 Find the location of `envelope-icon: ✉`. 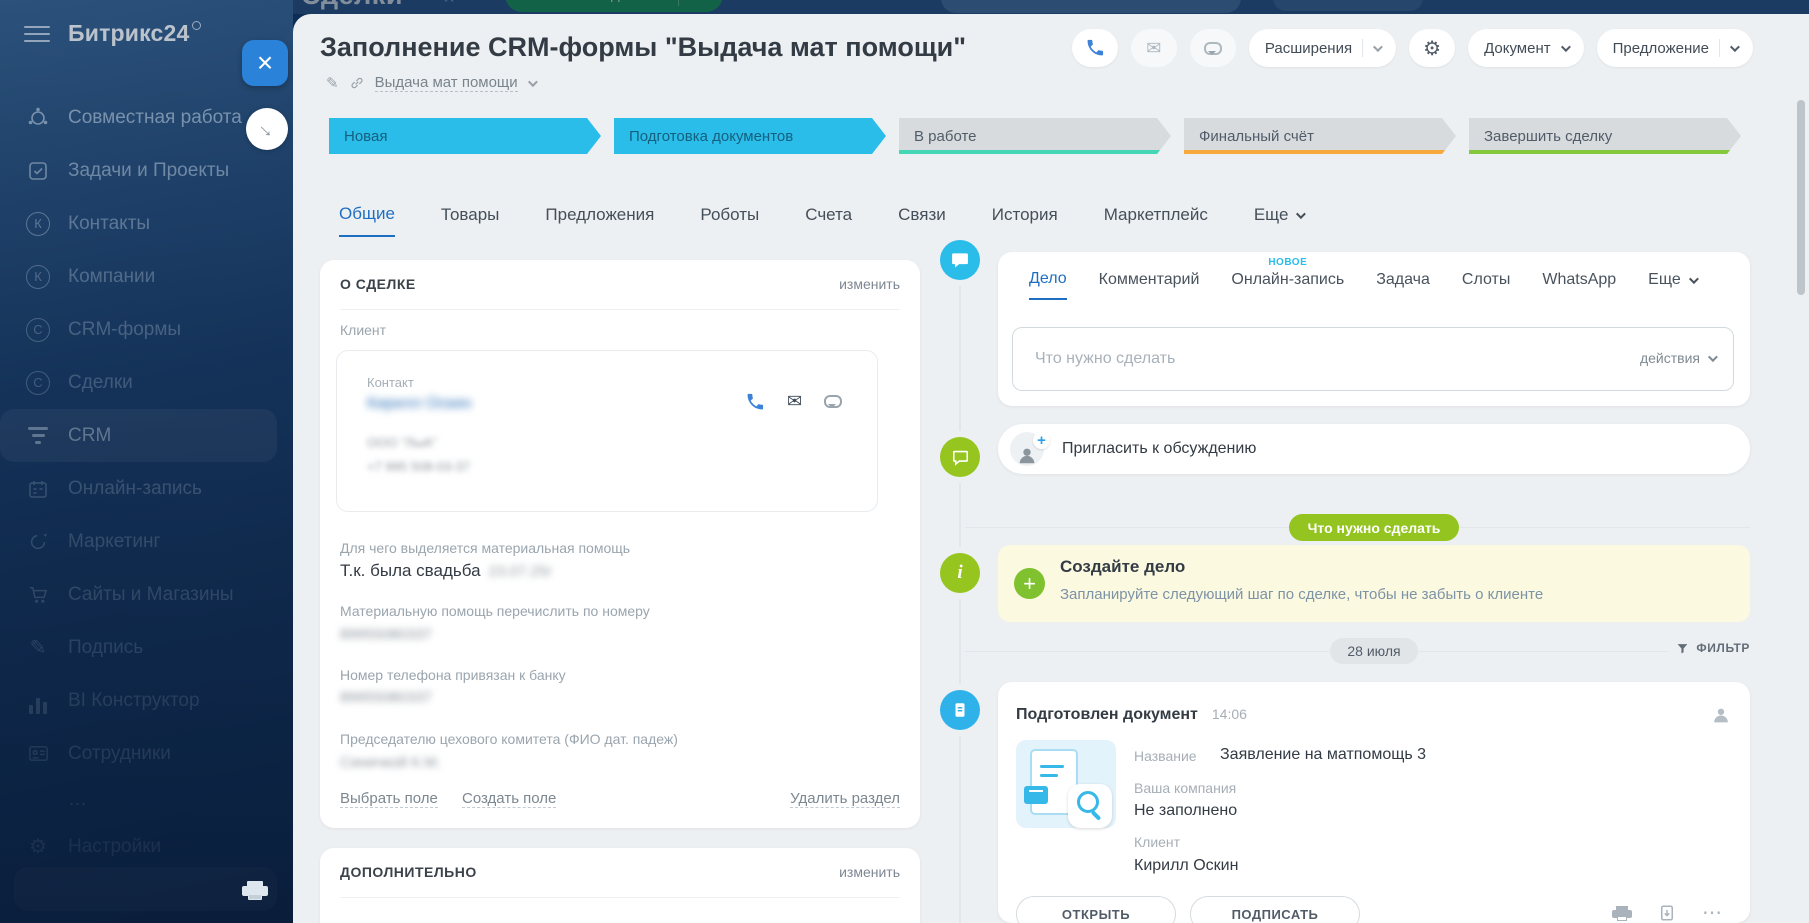

envelope-icon: ✉ is located at coordinates (794, 401).